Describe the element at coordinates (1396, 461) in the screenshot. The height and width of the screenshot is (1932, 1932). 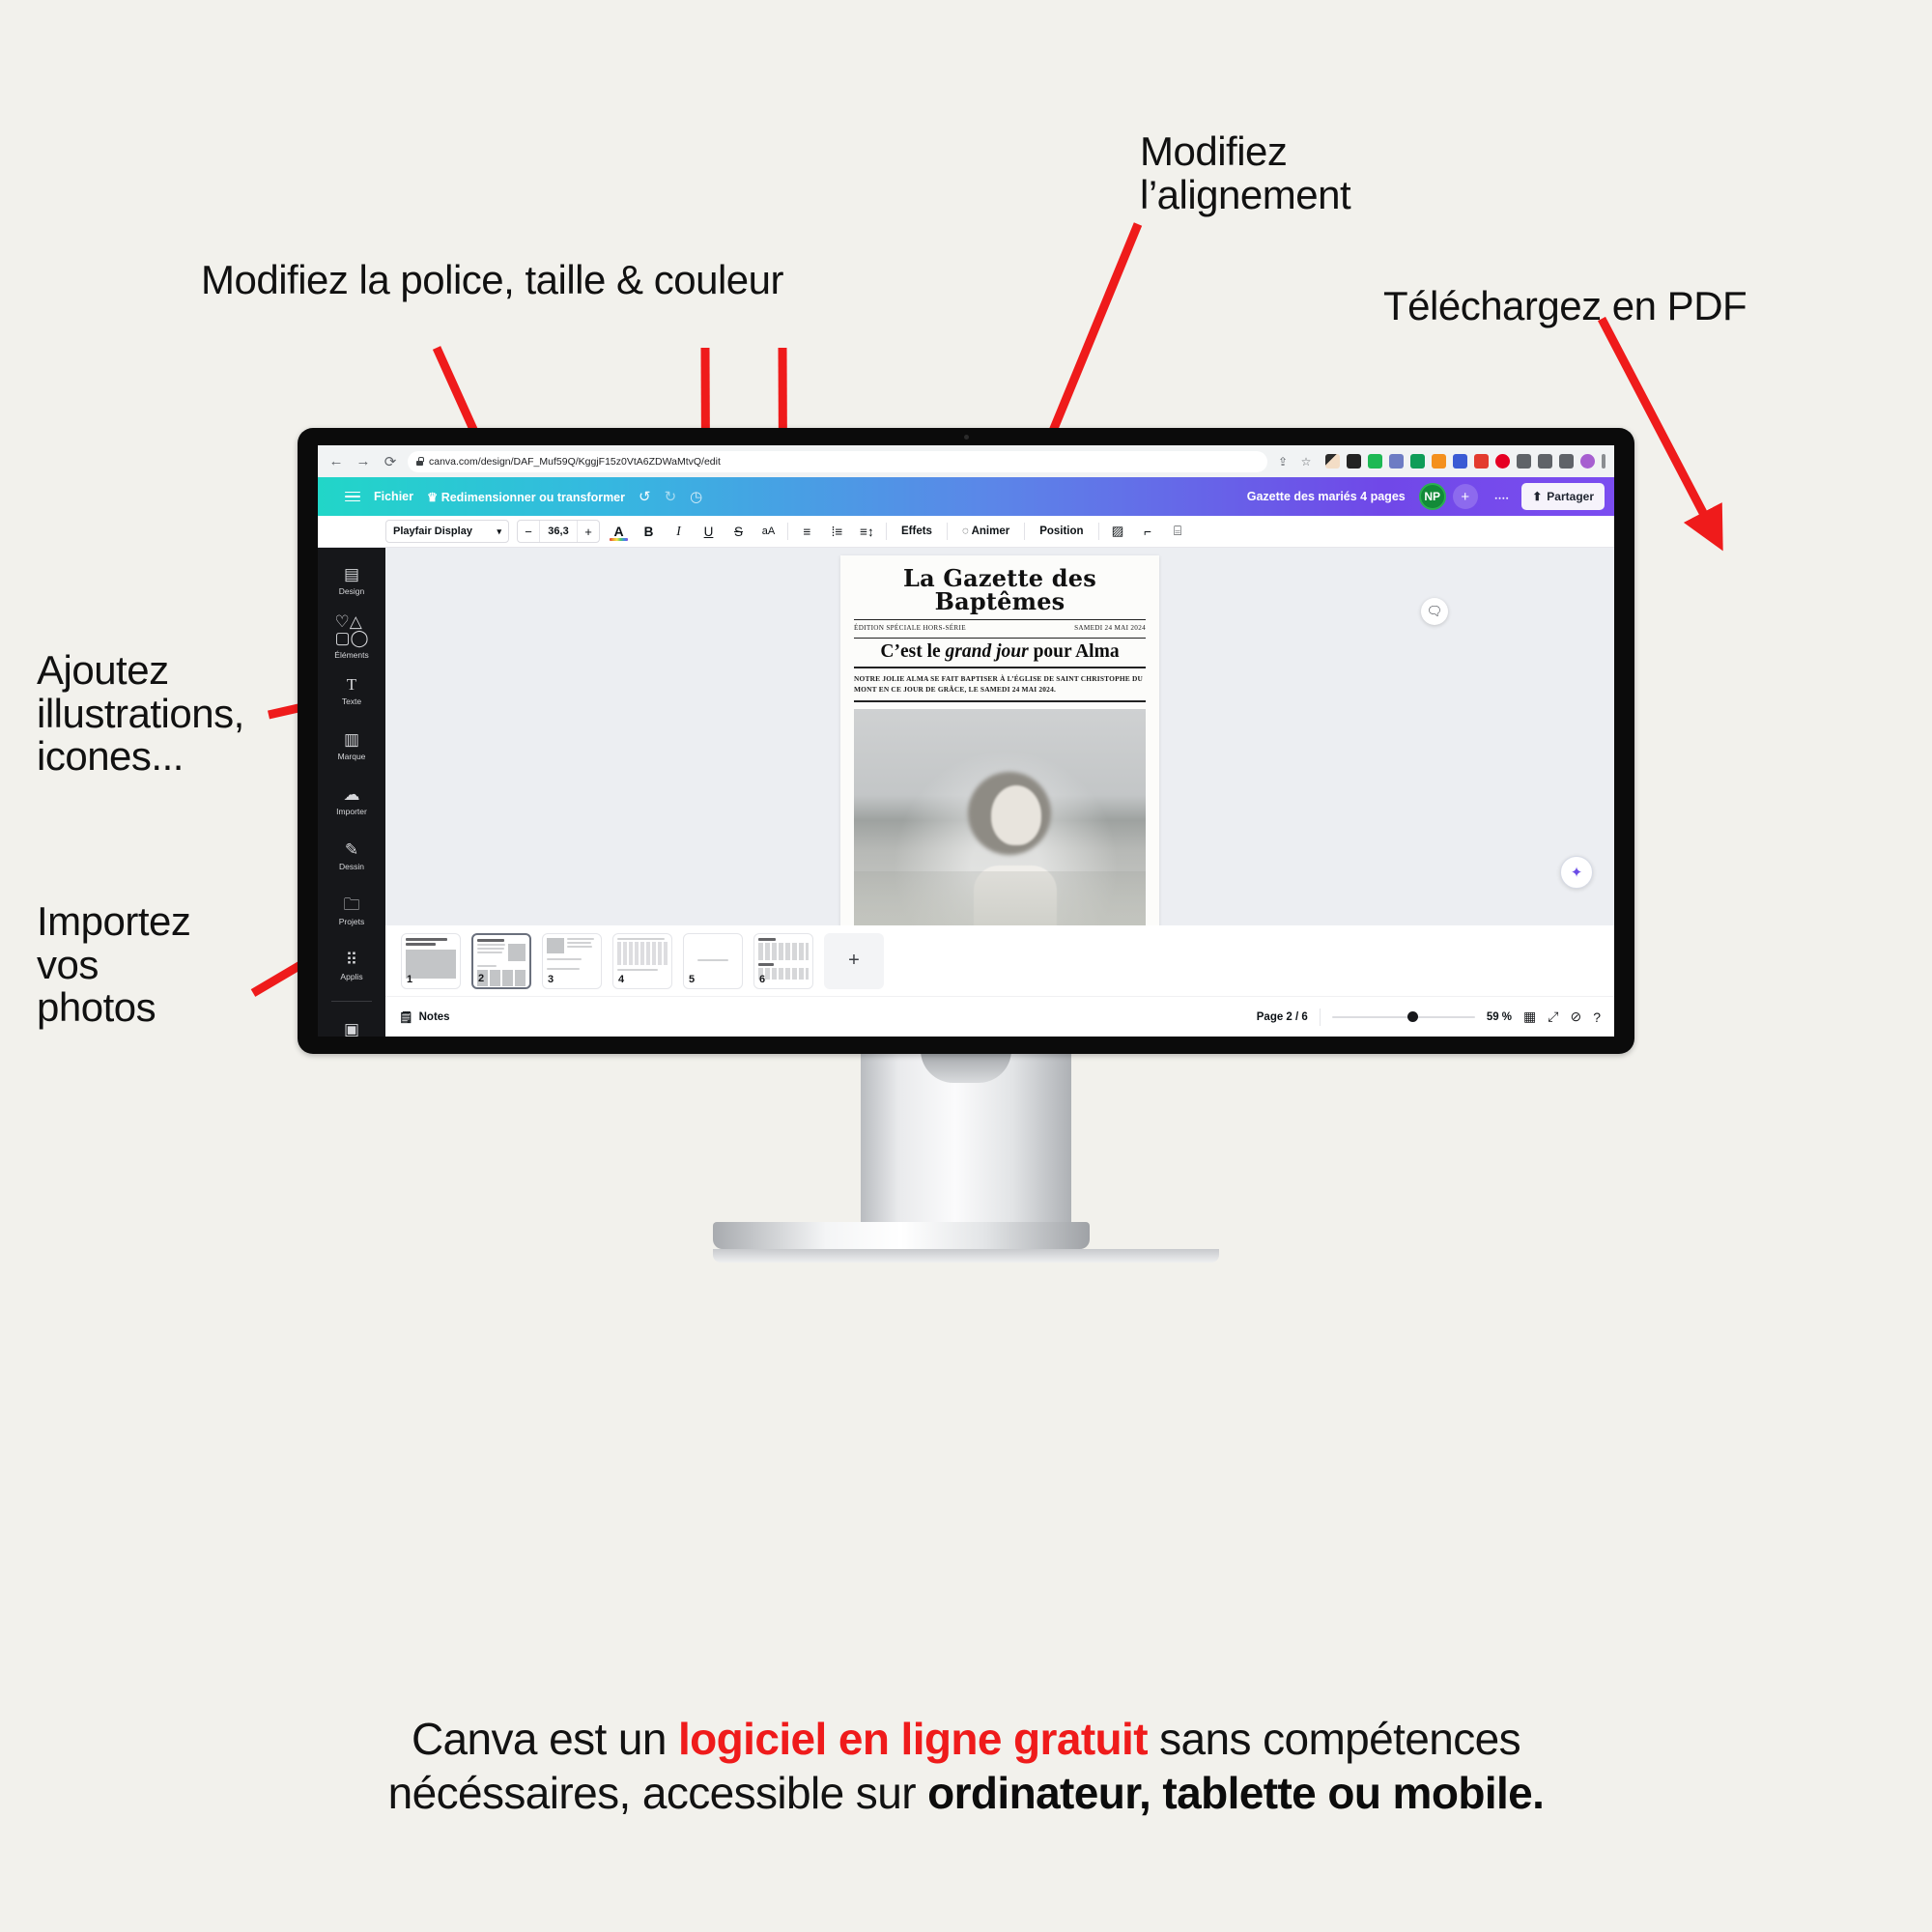
I see `grid-extension` at that location.